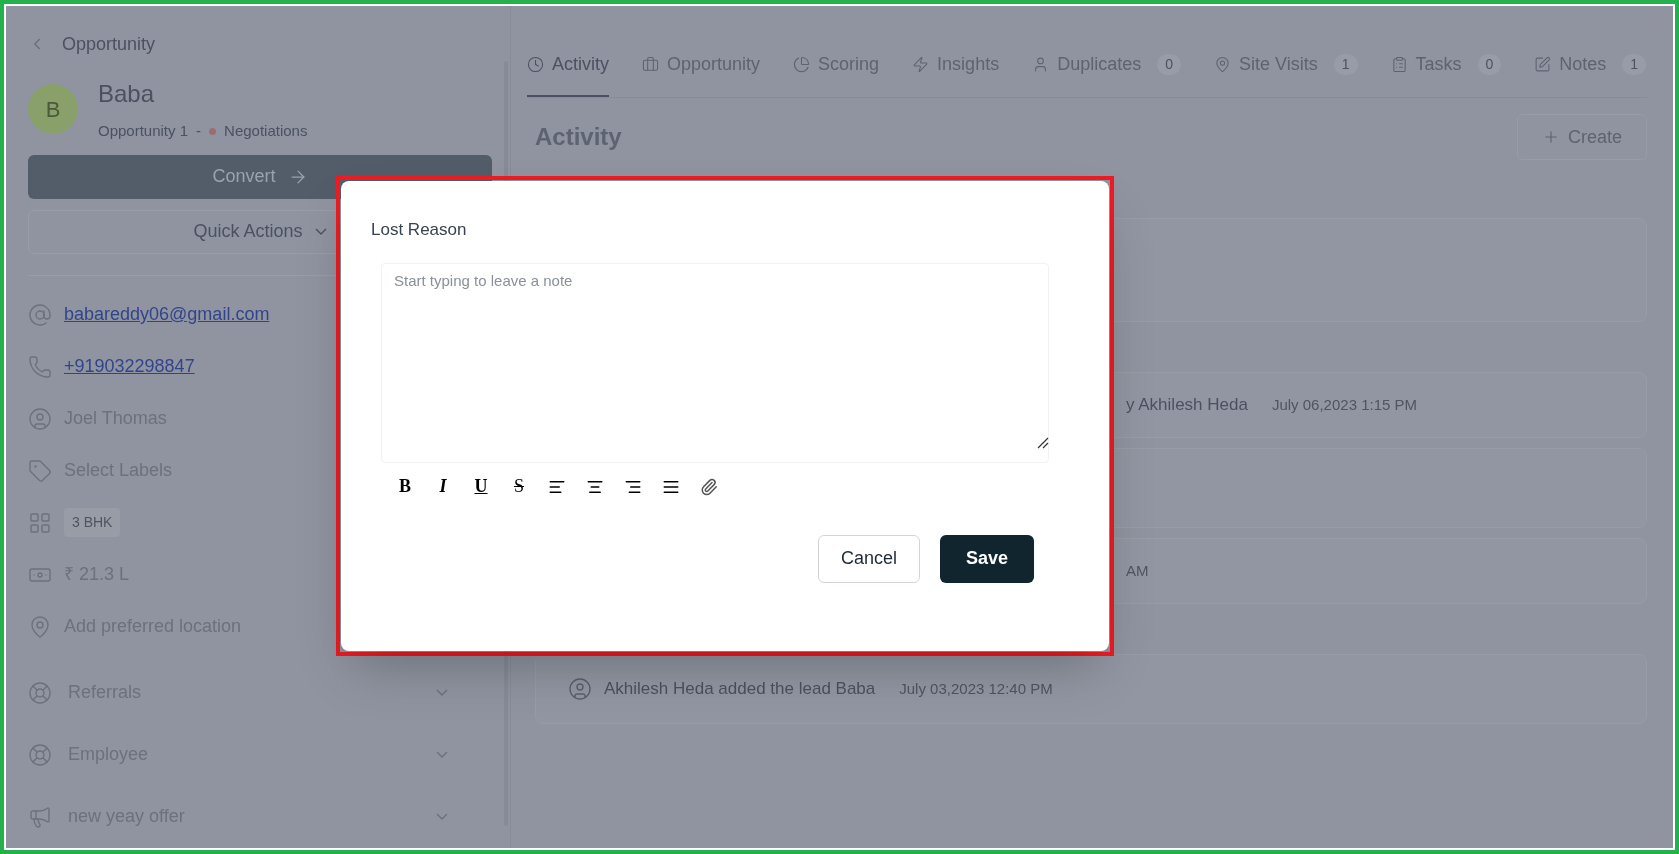  I want to click on underline-button: U, so click(481, 486).